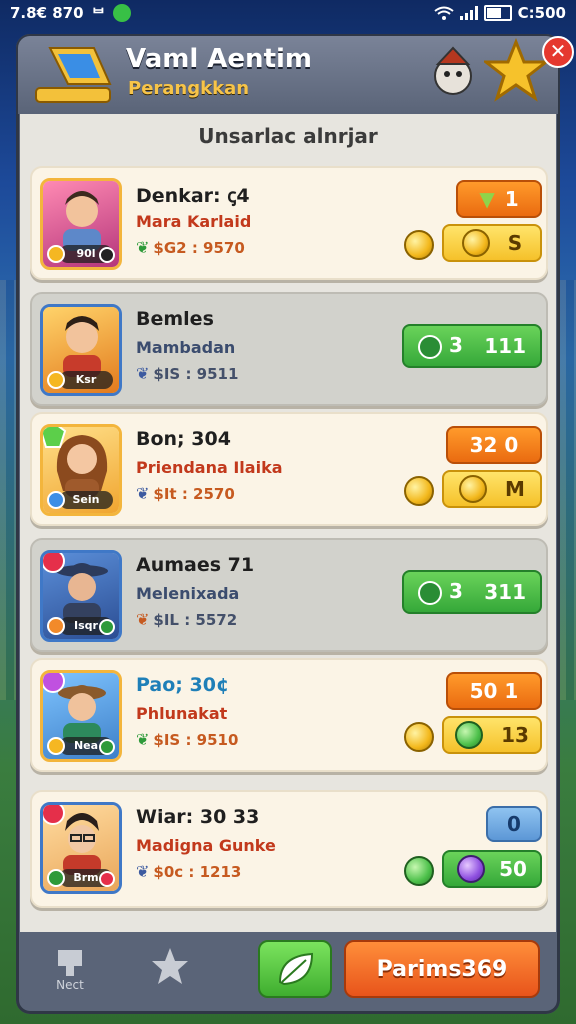 This screenshot has width=576, height=1024. Describe the element at coordinates (73, 75) in the screenshot. I see `game-logo-icon` at that location.